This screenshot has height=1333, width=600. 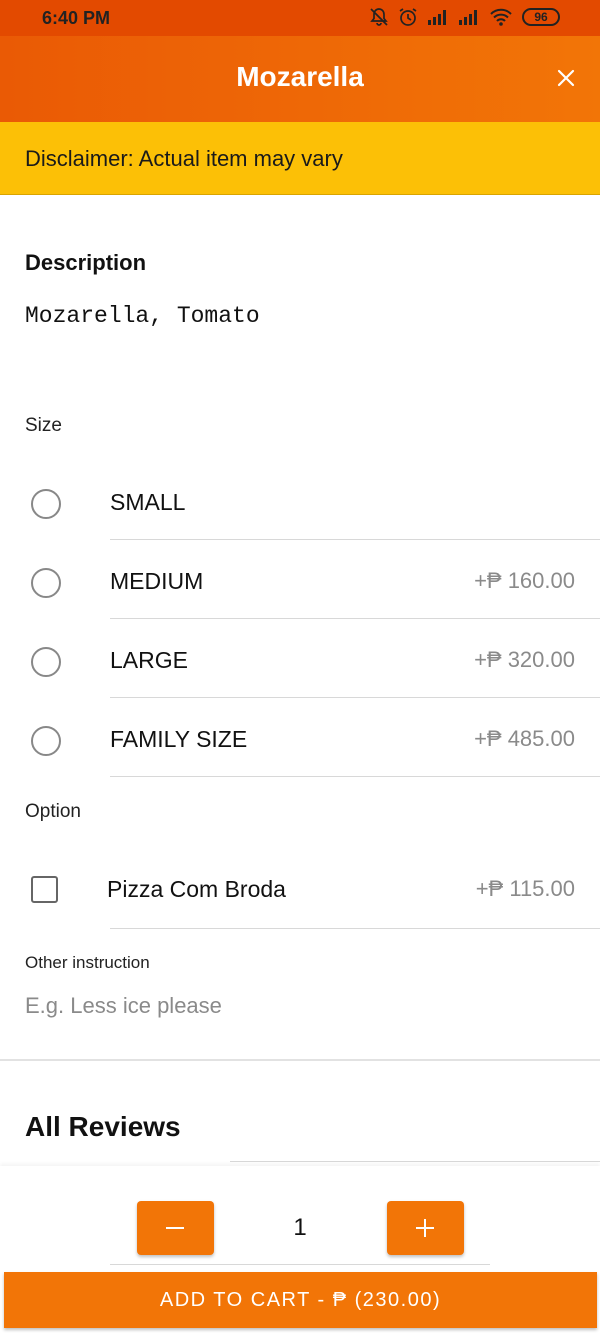 I want to click on minus-icon, so click(x=175, y=1228).